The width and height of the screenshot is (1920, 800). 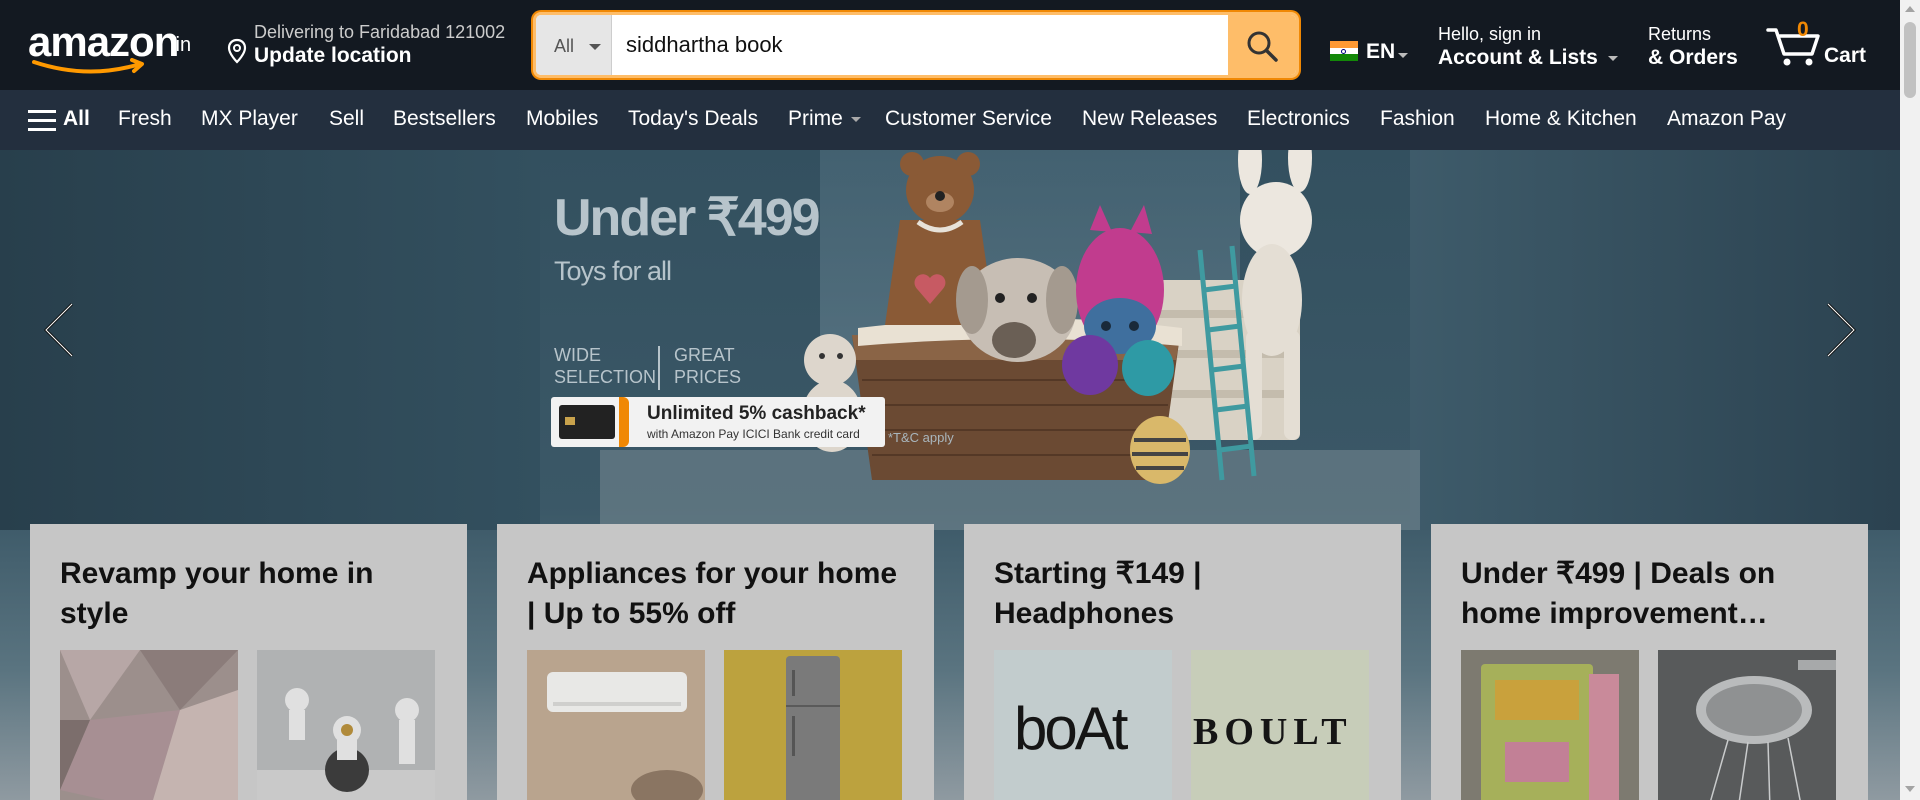 What do you see at coordinates (562, 119) in the screenshot?
I see `nav-item-mobiles: Mobiles` at bounding box center [562, 119].